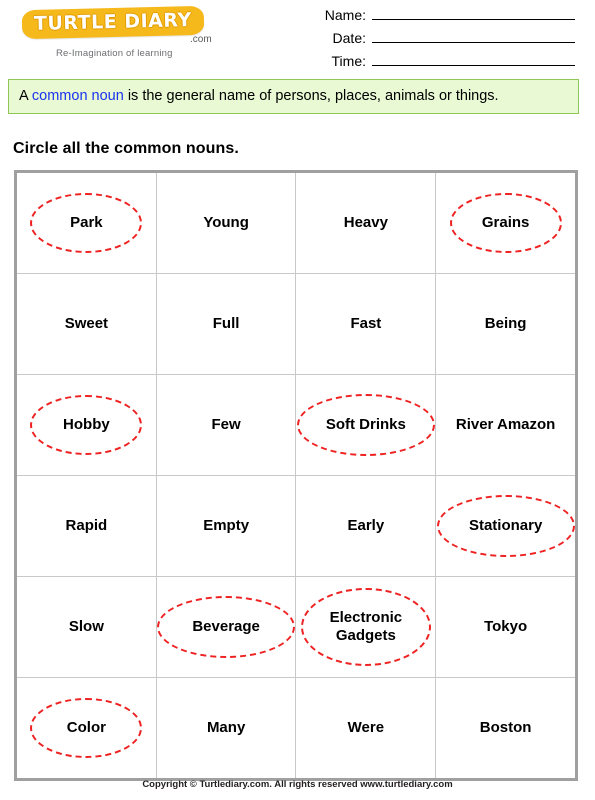 Image resolution: width=595 pixels, height=800 pixels. What do you see at coordinates (348, 61) in the screenshot?
I see `time-label: Time:` at bounding box center [348, 61].